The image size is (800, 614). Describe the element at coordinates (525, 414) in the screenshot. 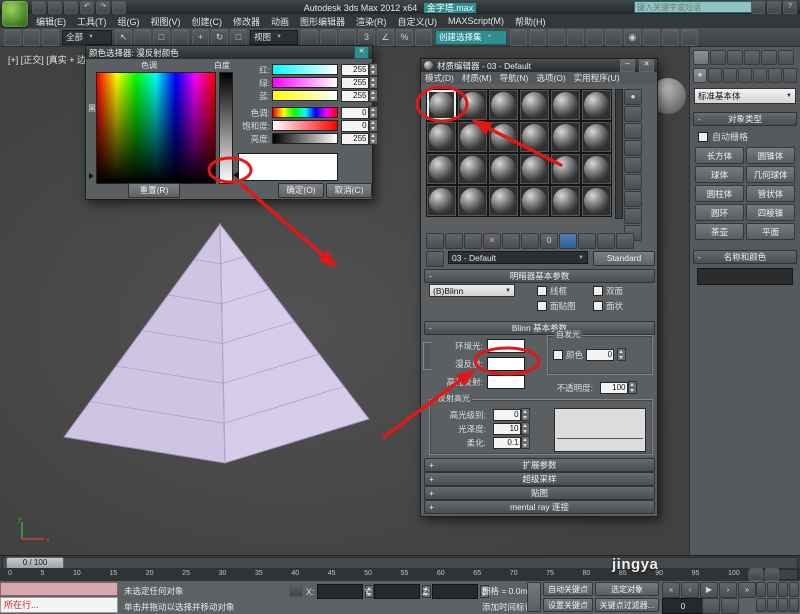

I see `specular-level-spinner` at that location.